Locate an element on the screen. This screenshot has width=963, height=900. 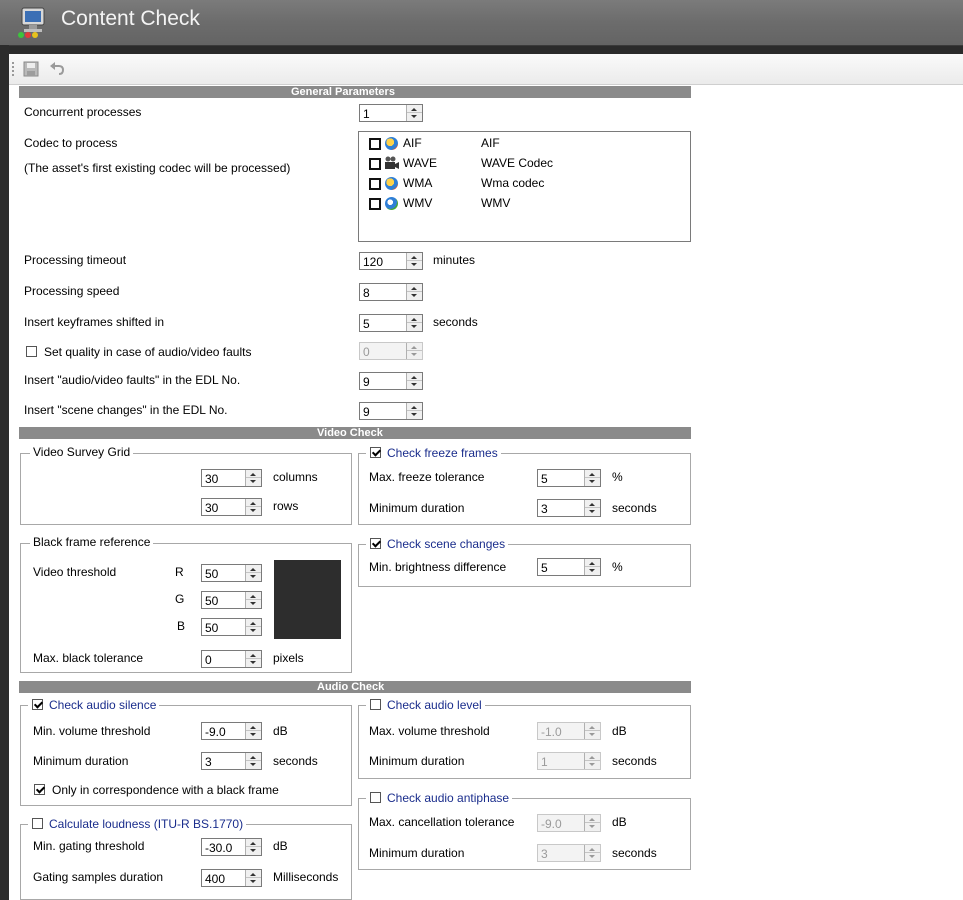
audio-level-title: Check audio level is located at coordinates (425, 705).